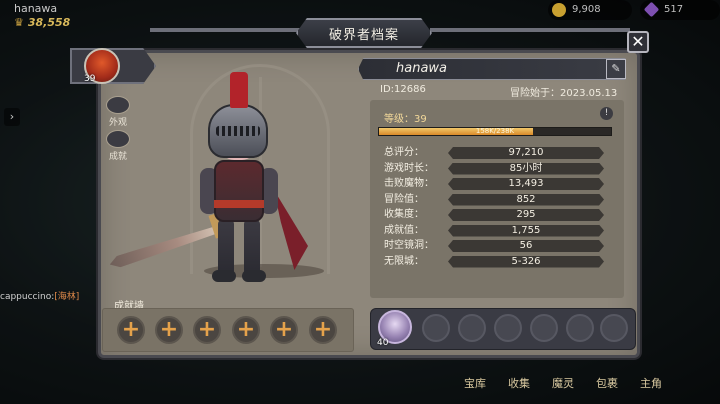 The image size is (720, 404). What do you see at coordinates (651, 383) in the screenshot?
I see `nav-hero: 主角` at bounding box center [651, 383].